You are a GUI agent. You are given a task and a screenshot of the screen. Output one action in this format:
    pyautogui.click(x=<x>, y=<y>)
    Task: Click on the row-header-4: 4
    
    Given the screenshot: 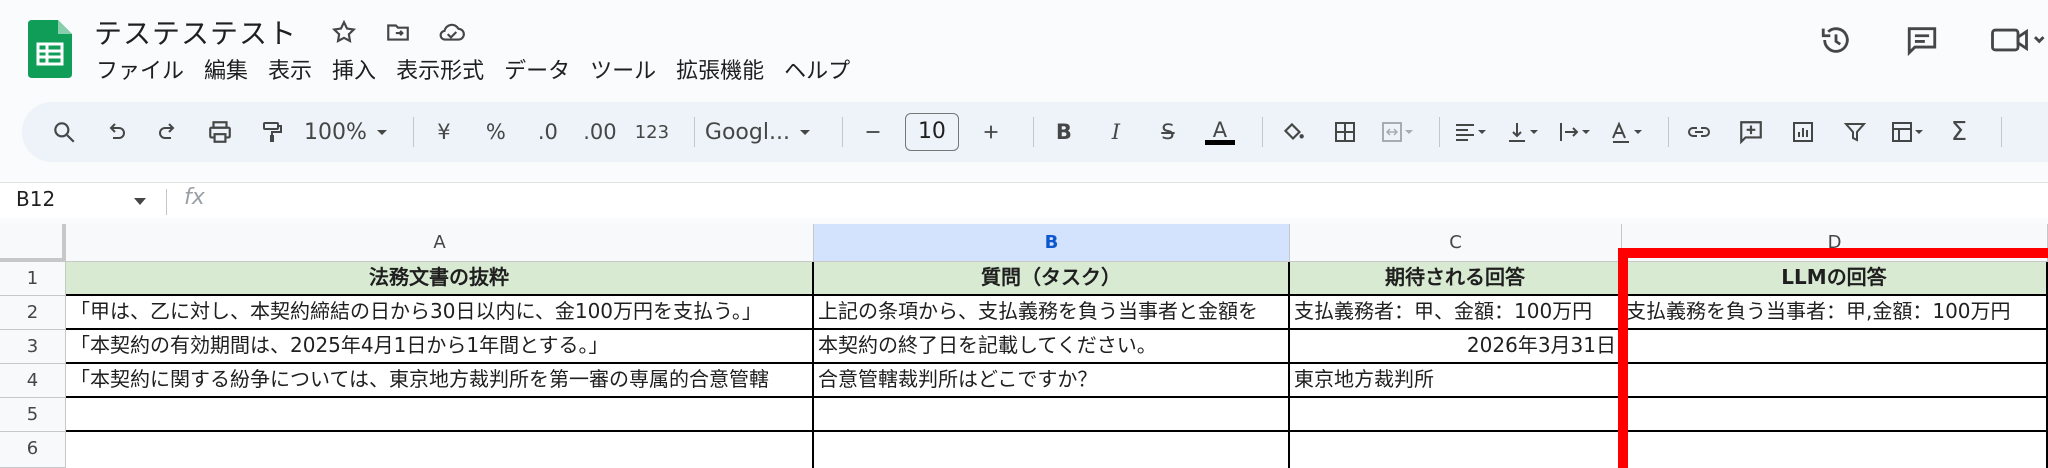 What is the action you would take?
    pyautogui.click(x=33, y=381)
    